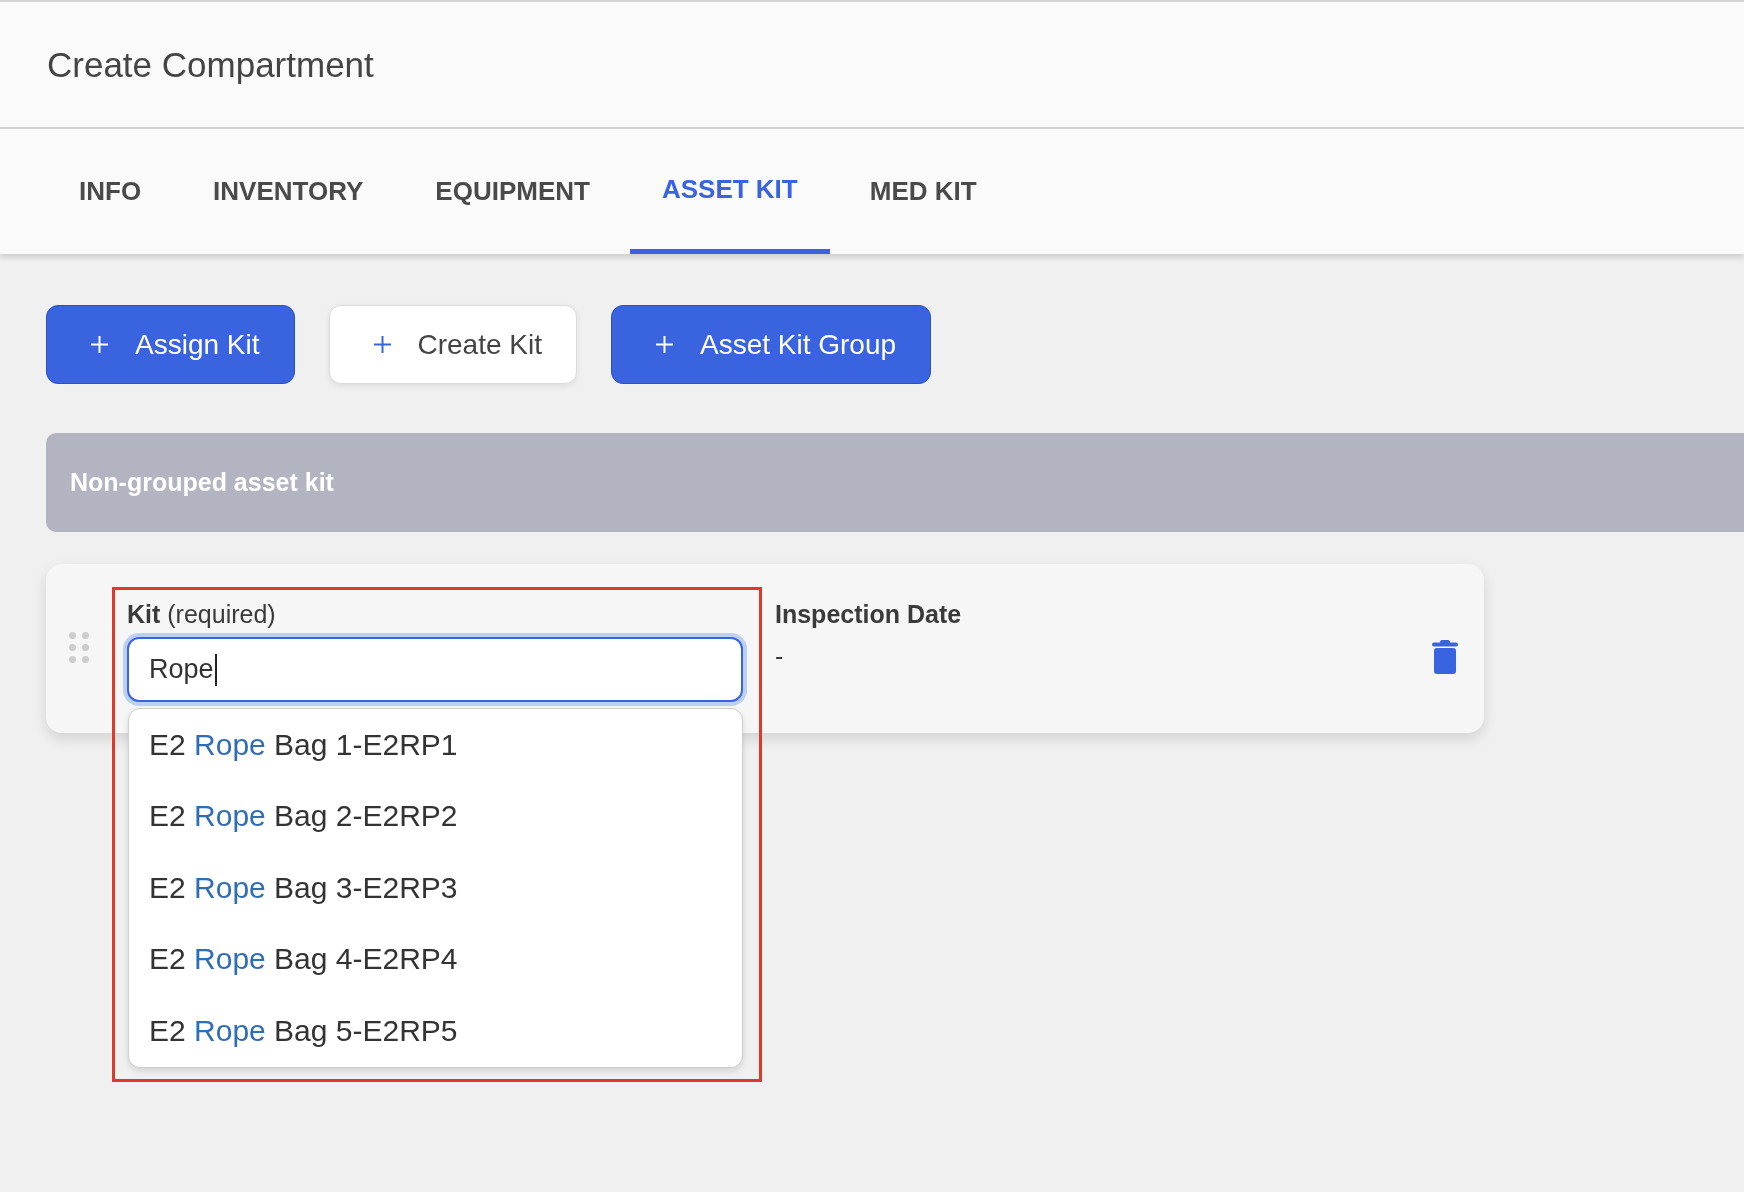 This screenshot has height=1192, width=1744. I want to click on page-title: Create Compartment, so click(210, 64).